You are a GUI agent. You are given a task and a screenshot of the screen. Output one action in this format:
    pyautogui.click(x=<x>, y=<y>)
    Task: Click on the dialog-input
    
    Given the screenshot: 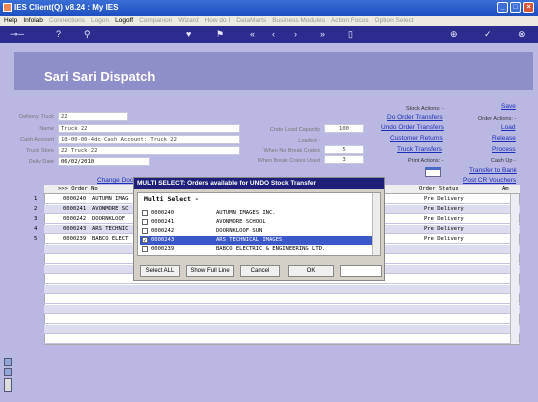 What is the action you would take?
    pyautogui.click(x=361, y=271)
    